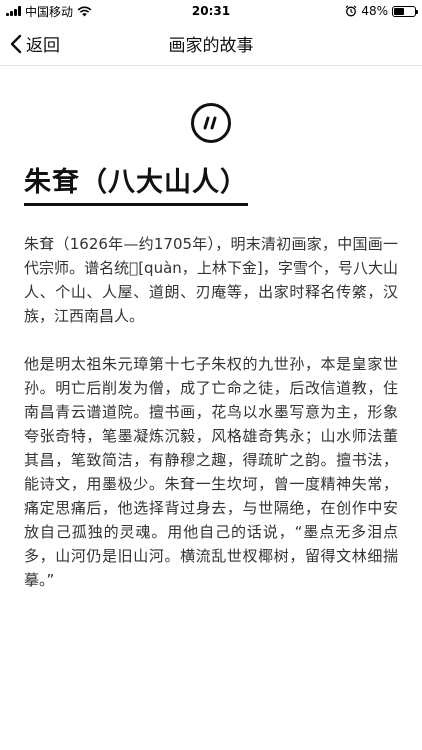 The image size is (422, 750). What do you see at coordinates (211, 123) in the screenshot?
I see `quote-icon` at bounding box center [211, 123].